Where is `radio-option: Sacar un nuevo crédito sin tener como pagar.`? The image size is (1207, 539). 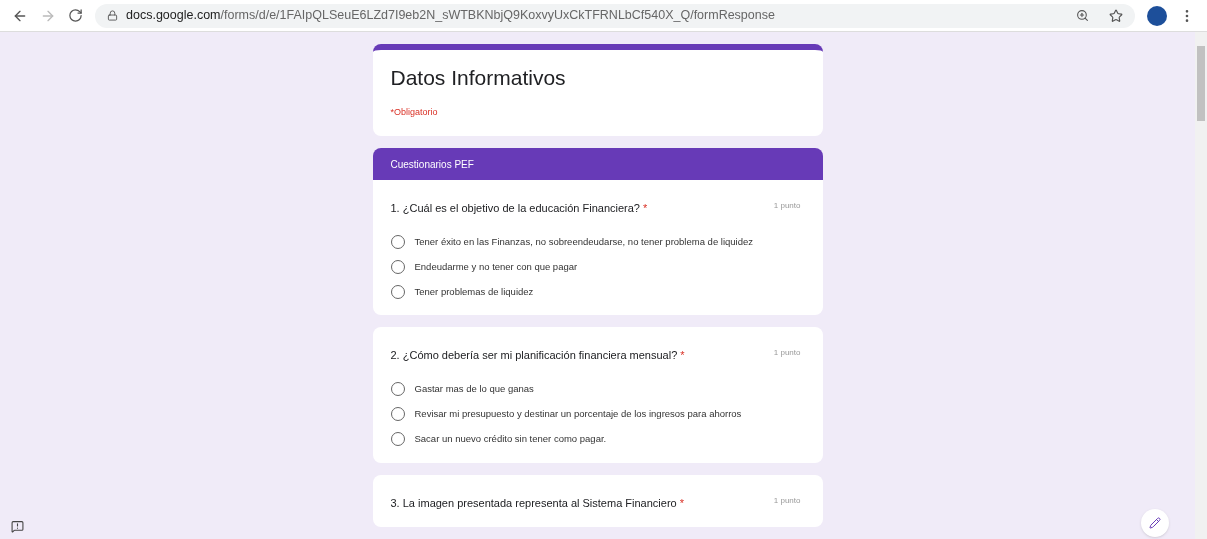
radio-option: Sacar un nuevo crédito sin tener como pagar. is located at coordinates (597, 439).